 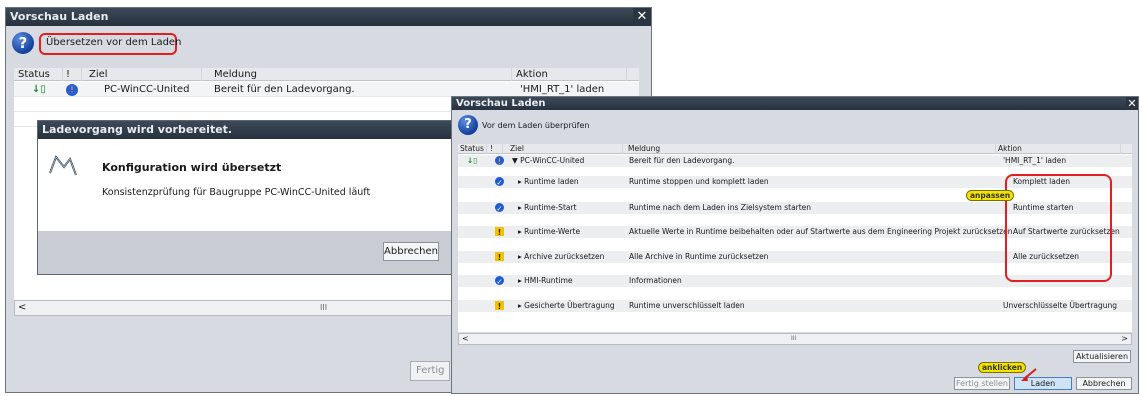 I want to click on target-cell: ▸ HMI-Runtime, so click(x=545, y=281).